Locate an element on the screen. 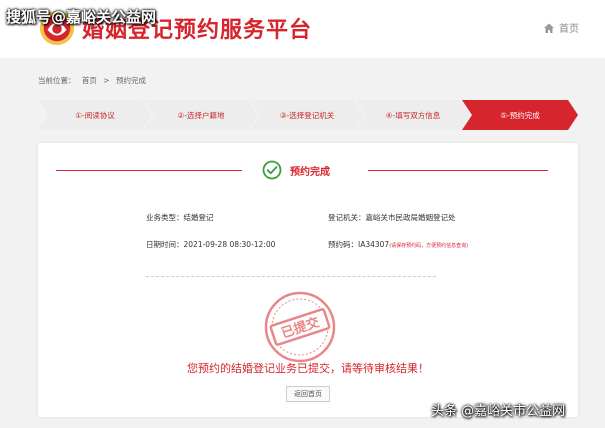 This screenshot has width=605, height=428. registration-office: 登记机关：嘉峪关市民政局婚姻登记处 is located at coordinates (392, 217).